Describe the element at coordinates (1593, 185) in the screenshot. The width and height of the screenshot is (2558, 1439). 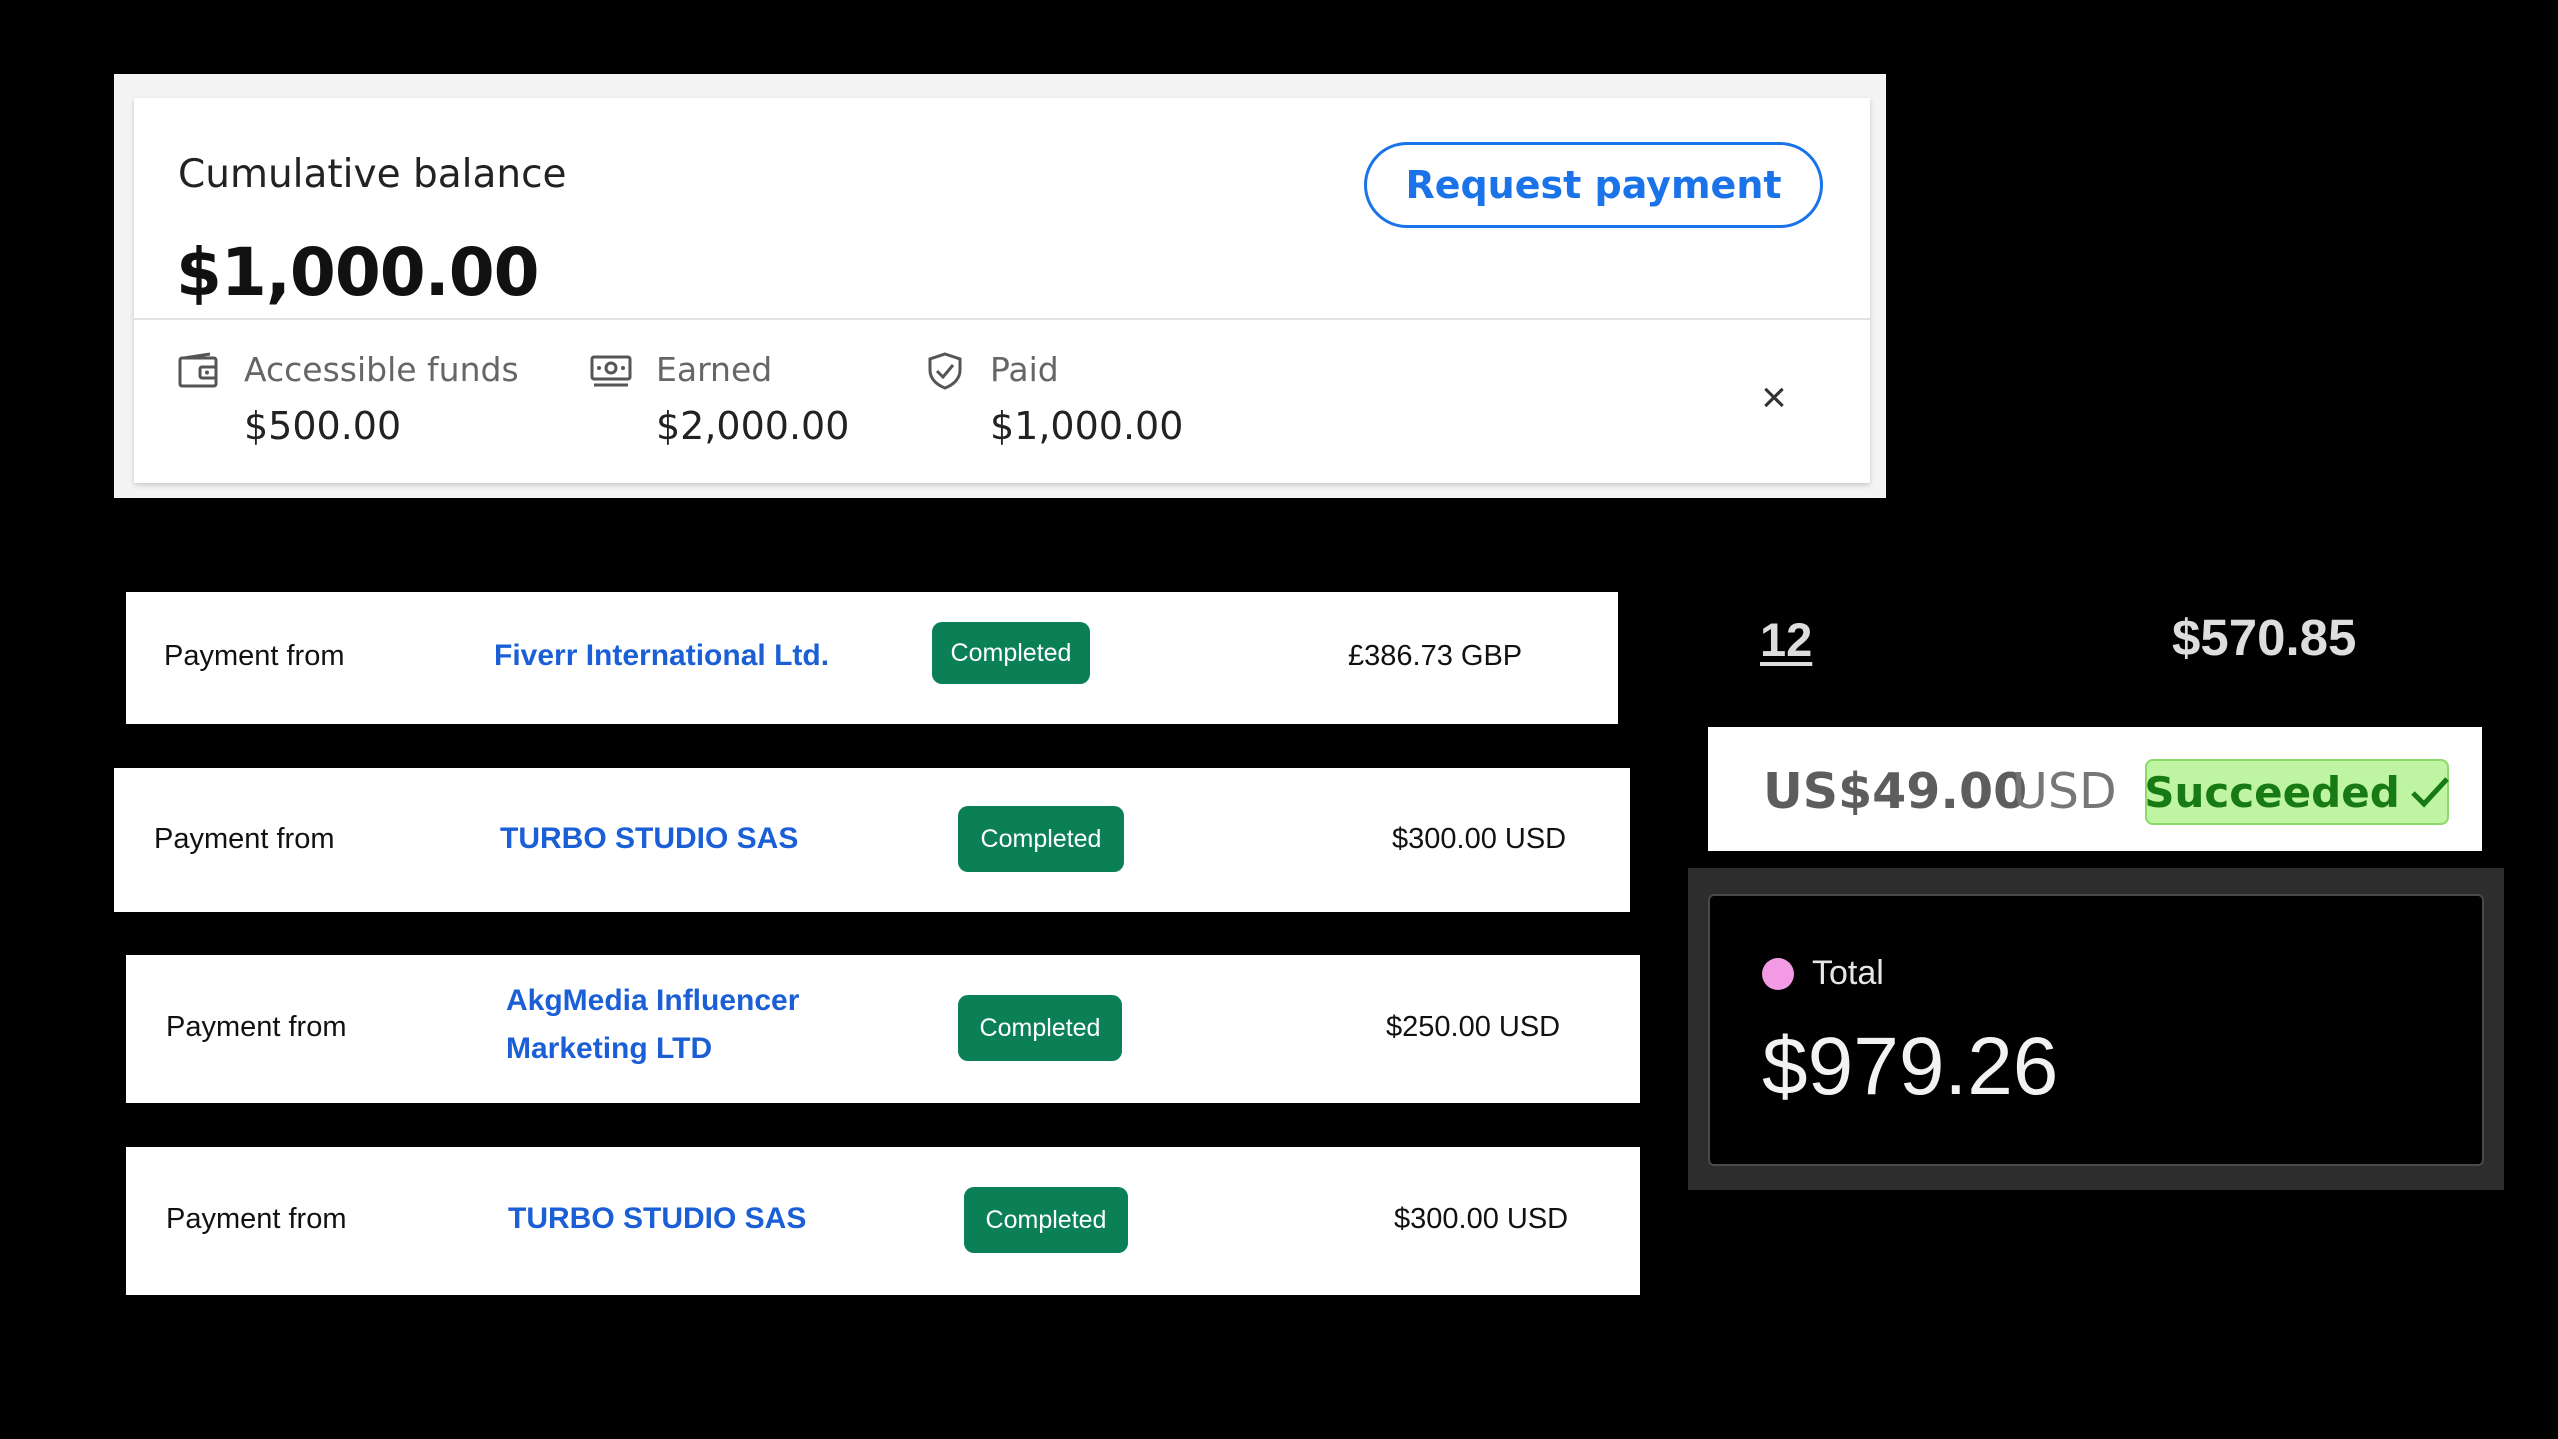
I see `request-payment-button: Request payment` at that location.